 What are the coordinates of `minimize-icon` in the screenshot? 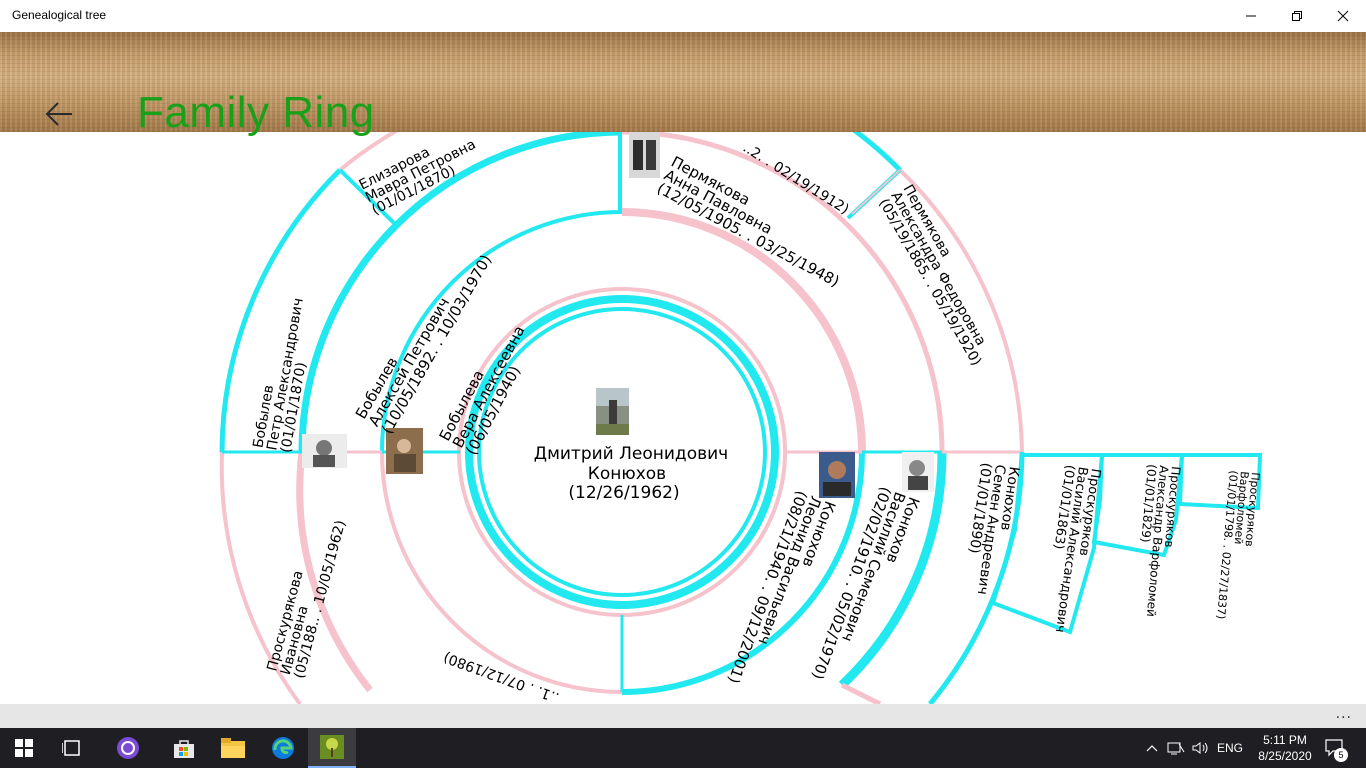 It's located at (1251, 16).